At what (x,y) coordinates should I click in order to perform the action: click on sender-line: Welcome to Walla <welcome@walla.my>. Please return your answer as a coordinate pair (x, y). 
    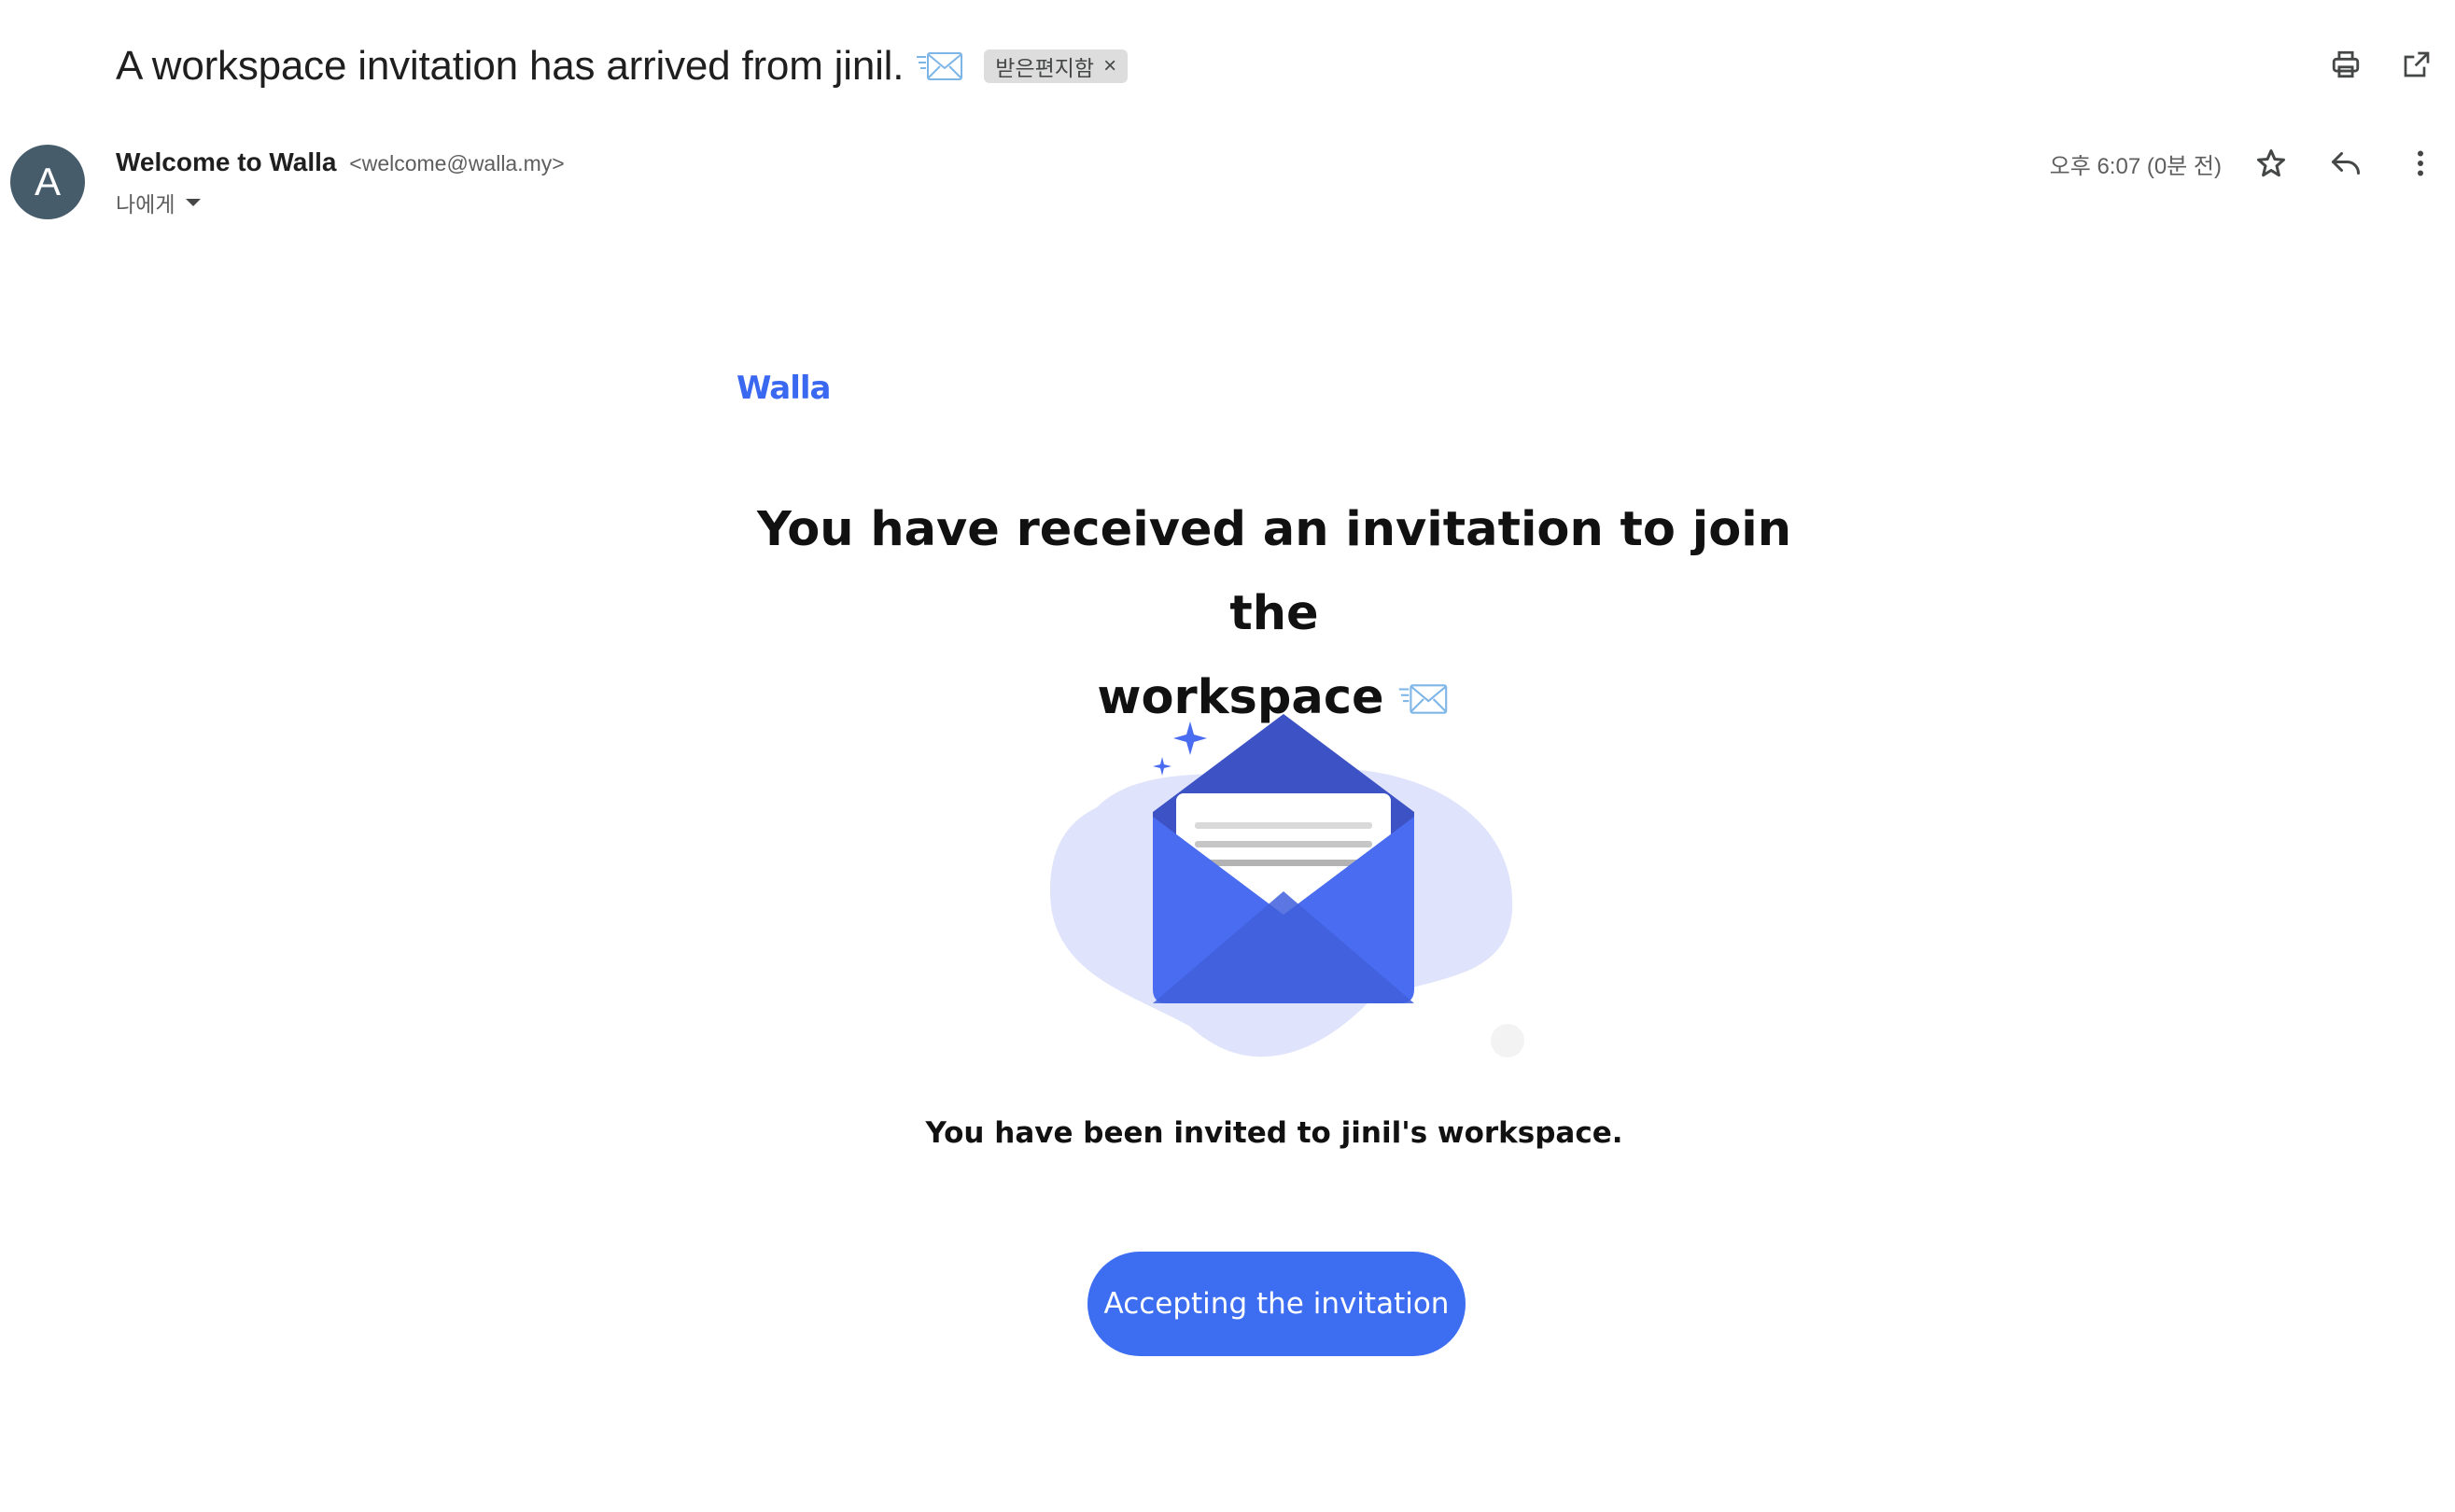
    Looking at the image, I should click on (340, 162).